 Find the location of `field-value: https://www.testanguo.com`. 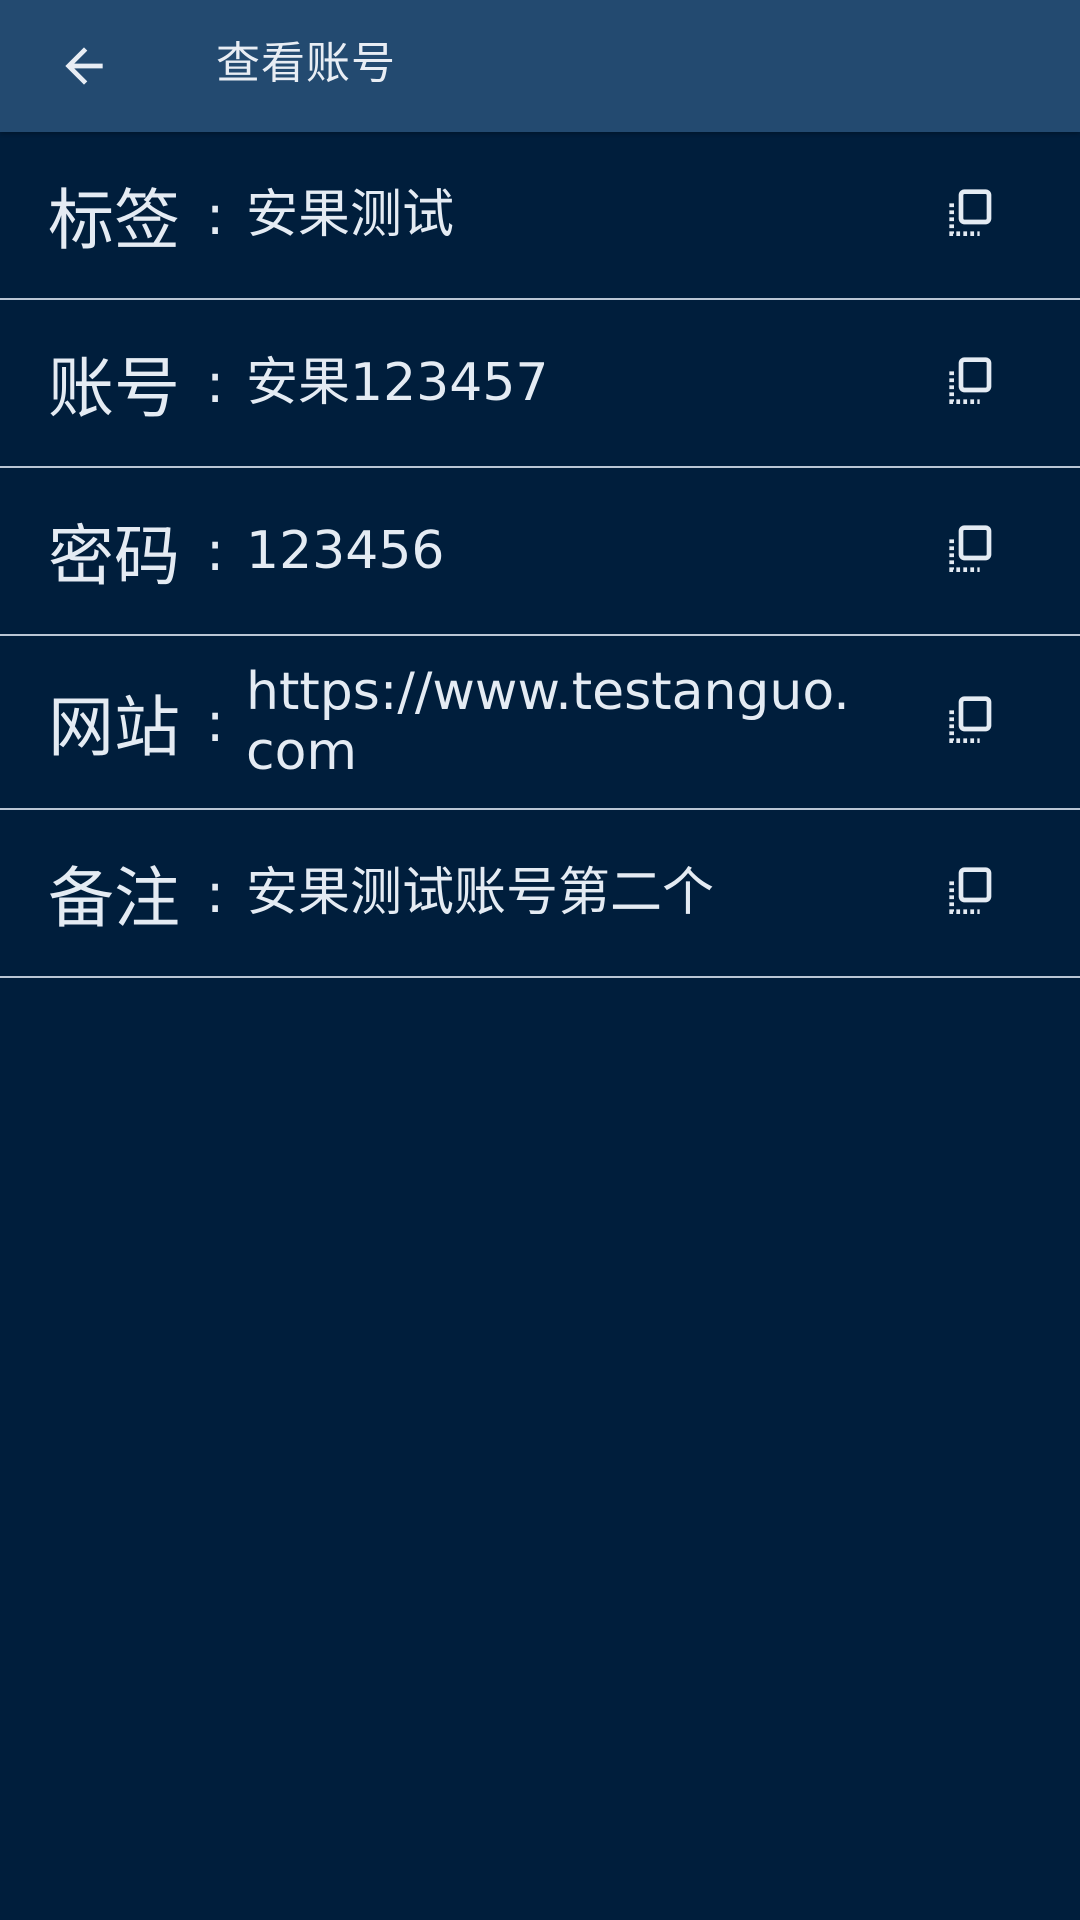

field-value: https://www.testanguo.com is located at coordinates (556, 722).